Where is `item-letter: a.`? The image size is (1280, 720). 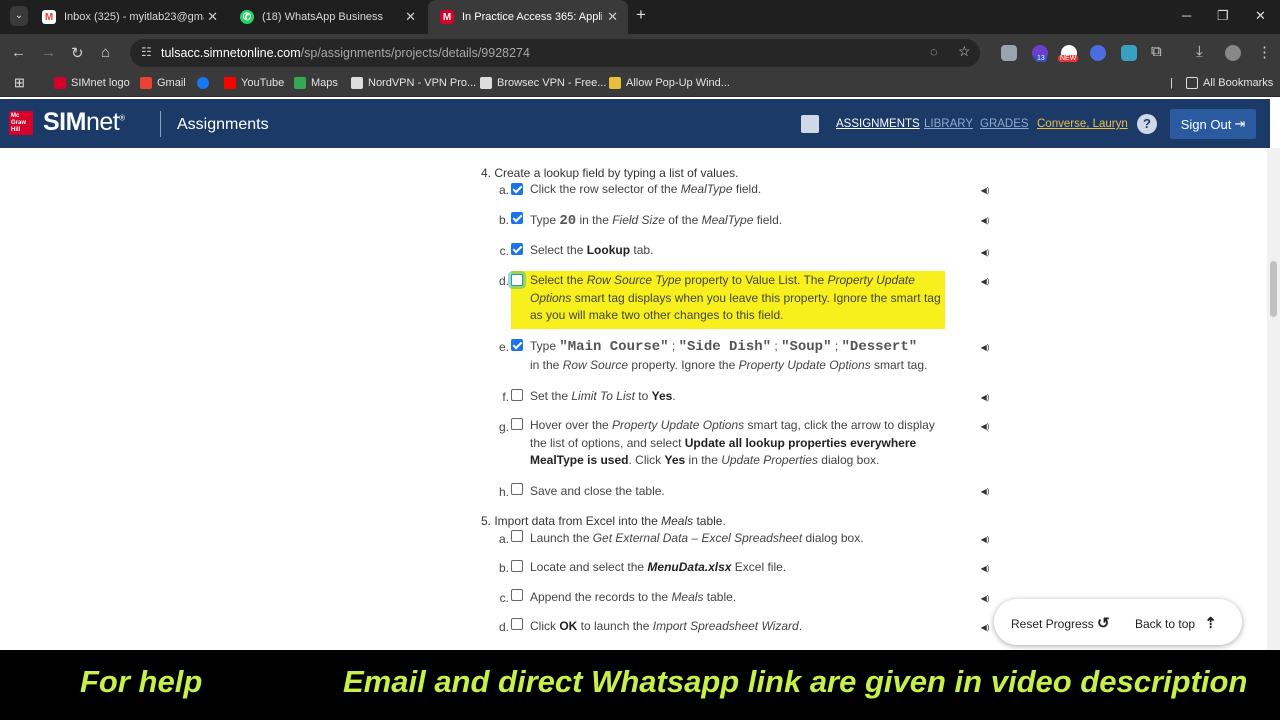
item-letter: a. is located at coordinates (503, 190).